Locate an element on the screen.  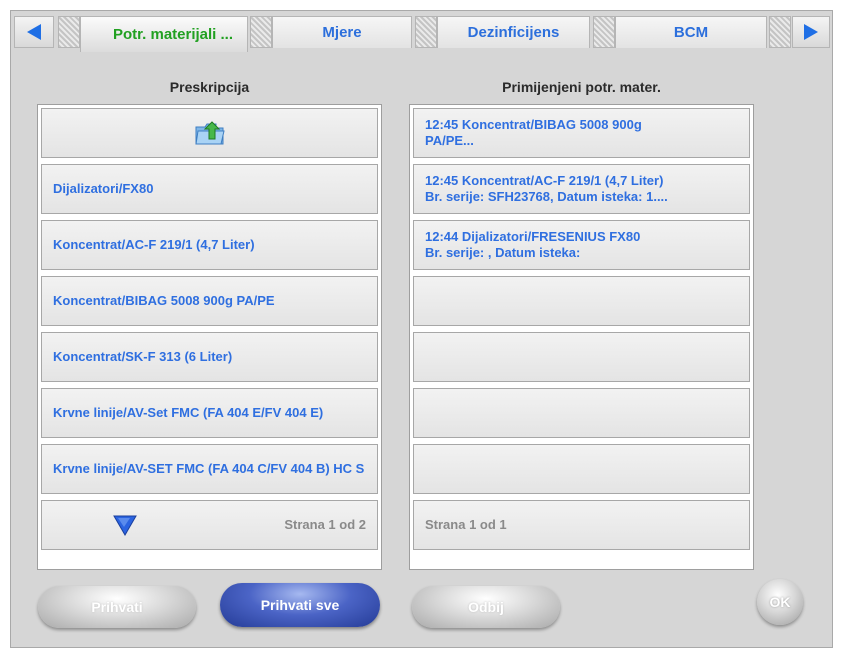
accept-button: Prihvati is located at coordinates (117, 607).